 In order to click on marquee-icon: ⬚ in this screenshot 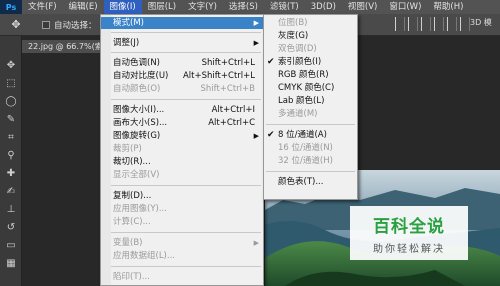, I will do `click(11, 83)`.